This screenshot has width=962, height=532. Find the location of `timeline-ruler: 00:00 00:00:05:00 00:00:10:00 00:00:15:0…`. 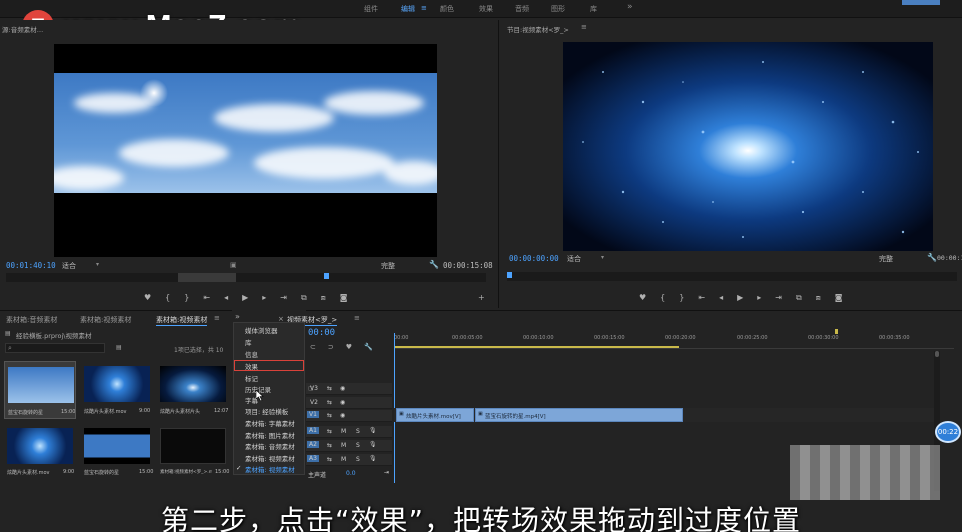

timeline-ruler: 00:00 00:00:05:00 00:00:10:00 00:00:15:0… is located at coordinates (674, 339).